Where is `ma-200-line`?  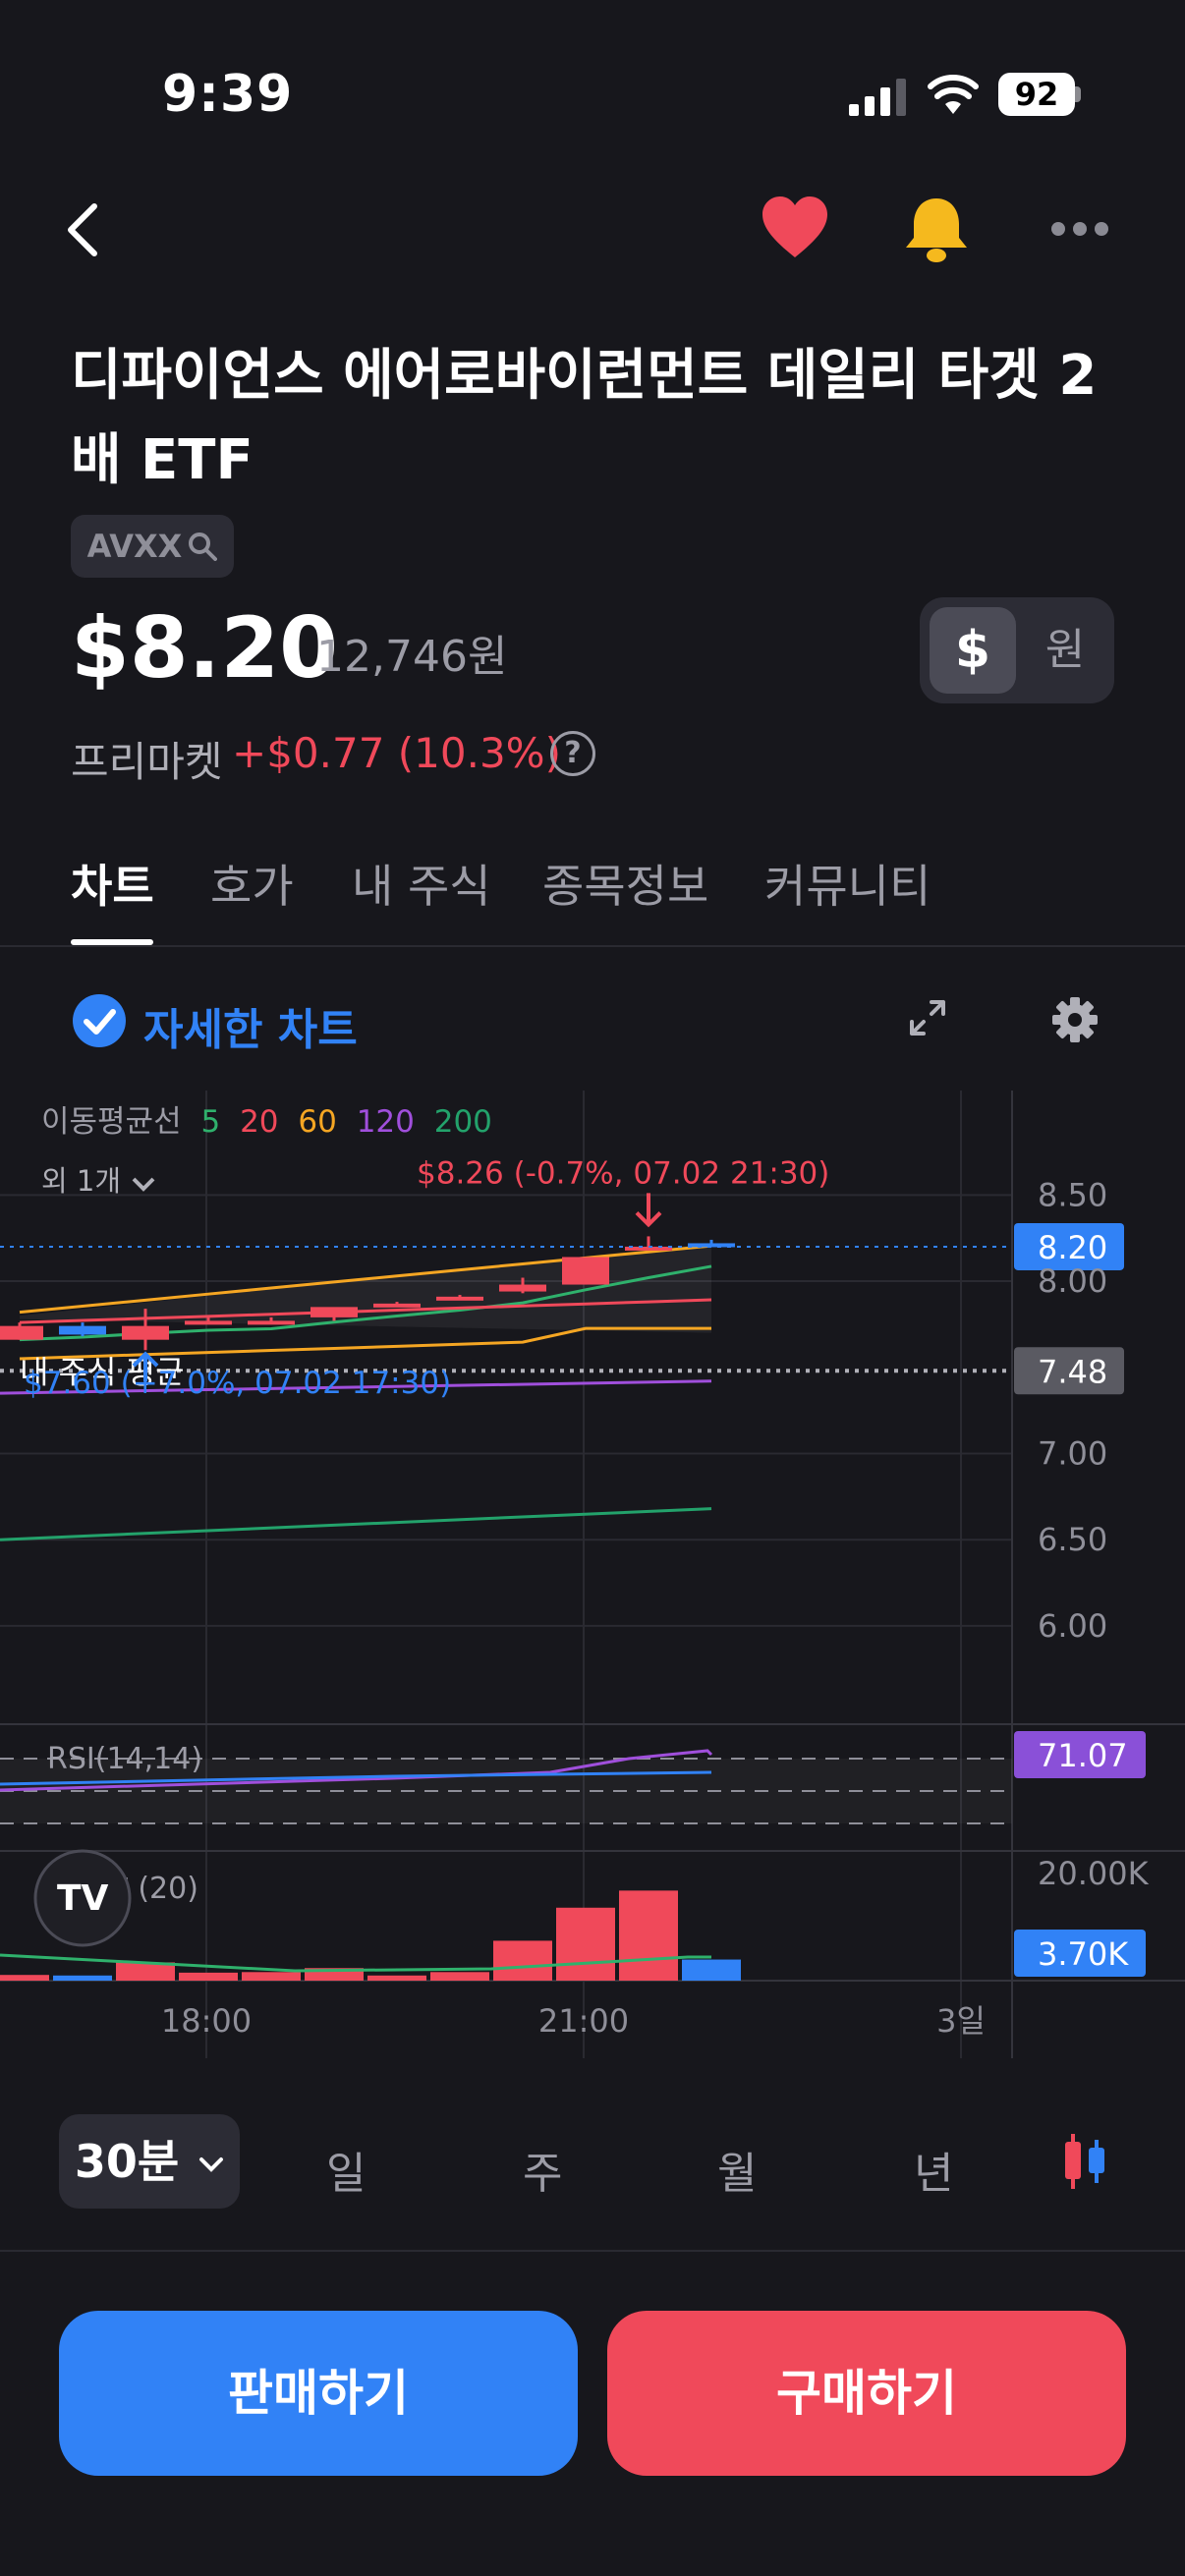 ma-200-line is located at coordinates (356, 1524).